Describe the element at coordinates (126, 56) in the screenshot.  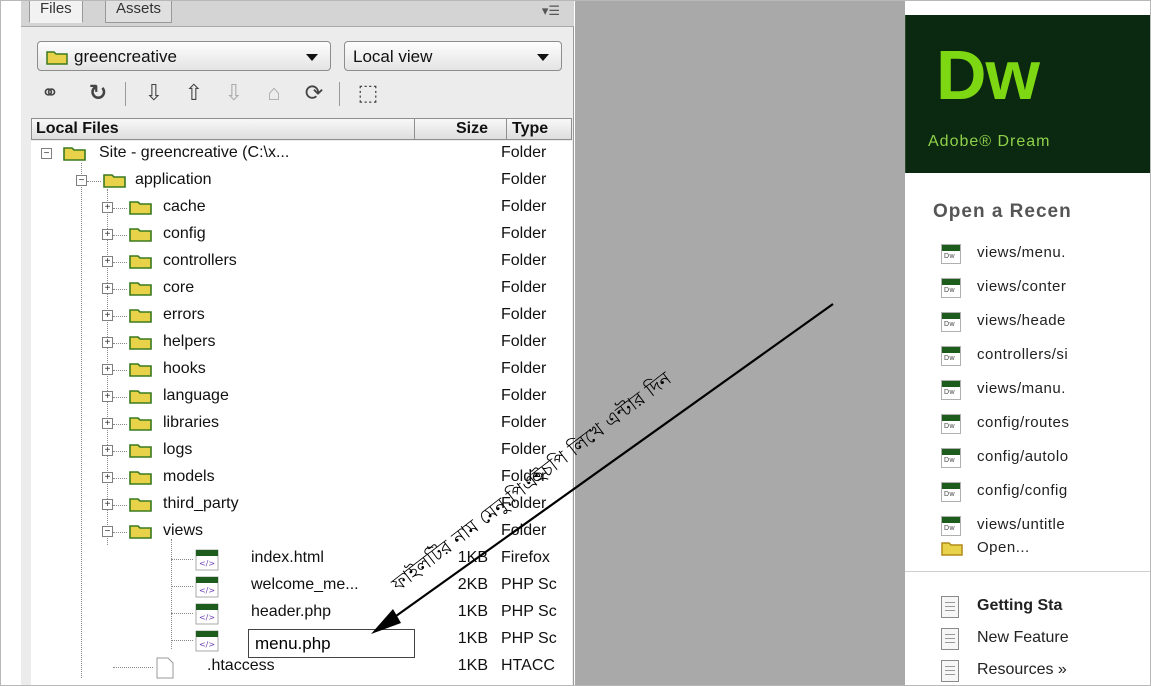
I see `site-select-value: greencreative` at that location.